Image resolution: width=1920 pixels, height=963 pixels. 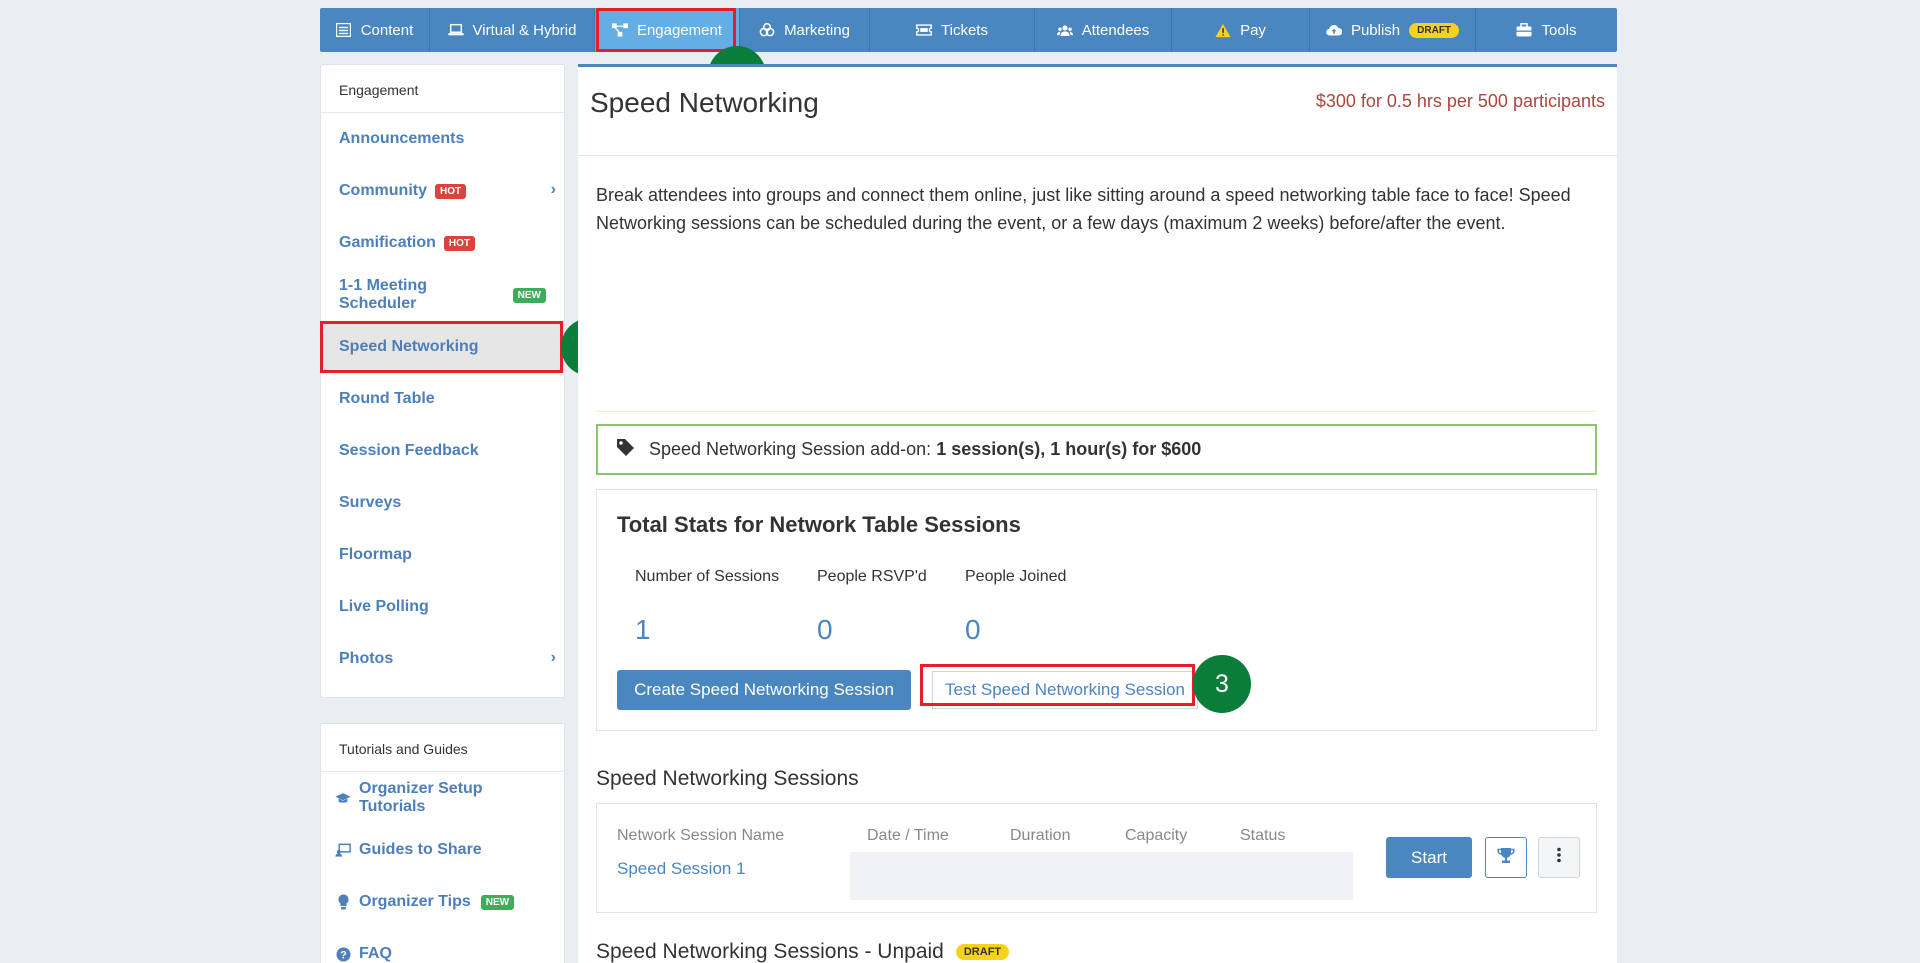 What do you see at coordinates (497, 902) in the screenshot?
I see `new-tag: NEW` at bounding box center [497, 902].